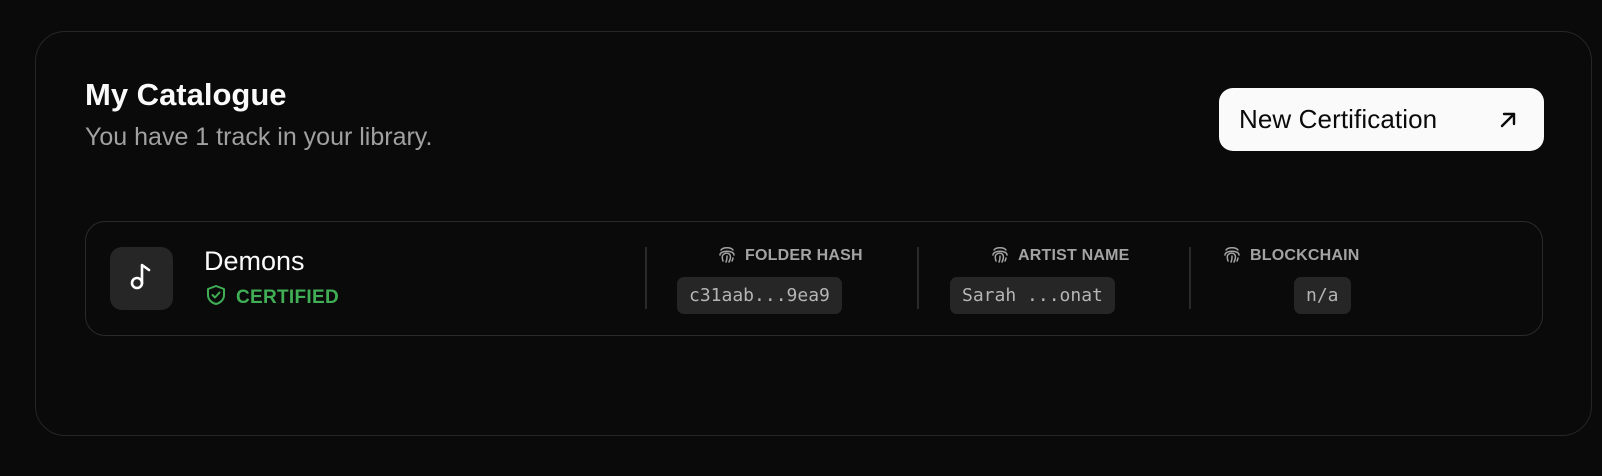 The width and height of the screenshot is (1602, 476). Describe the element at coordinates (254, 261) in the screenshot. I see `track-title: Demons` at that location.